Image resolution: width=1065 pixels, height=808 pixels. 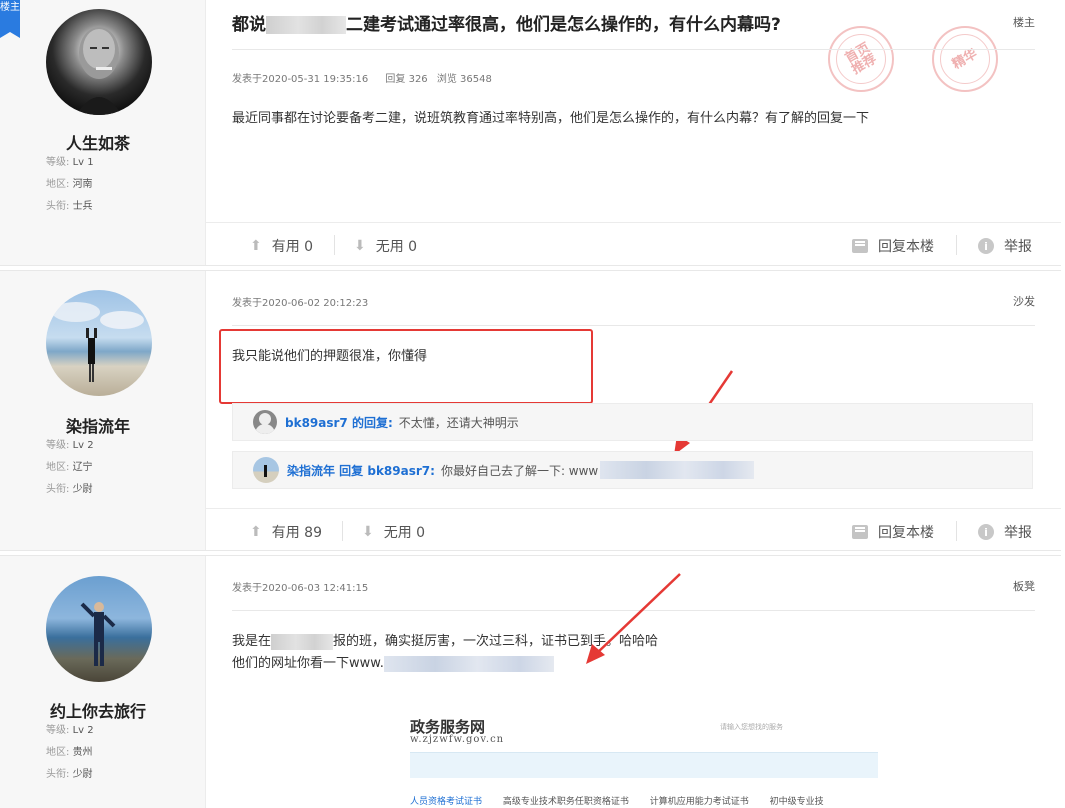 What do you see at coordinates (83, 445) in the screenshot?
I see `level-value: Lv 2` at bounding box center [83, 445].